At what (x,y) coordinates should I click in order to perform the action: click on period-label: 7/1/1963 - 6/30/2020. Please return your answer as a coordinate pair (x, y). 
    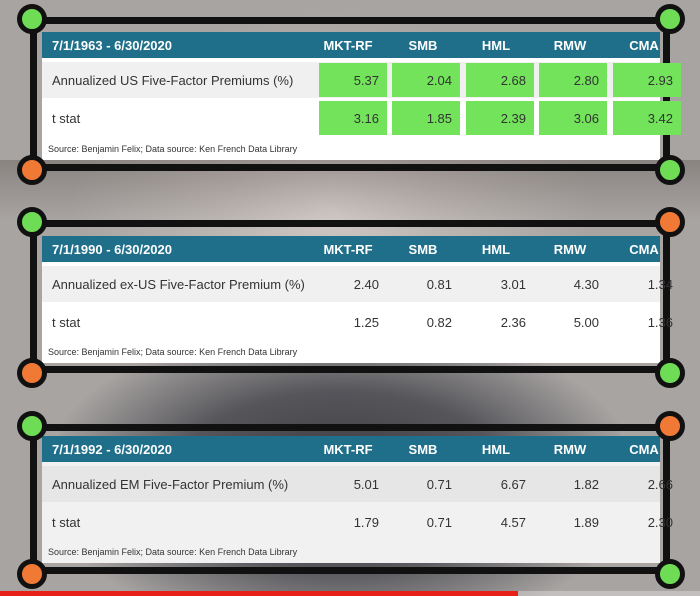
    Looking at the image, I should click on (112, 45).